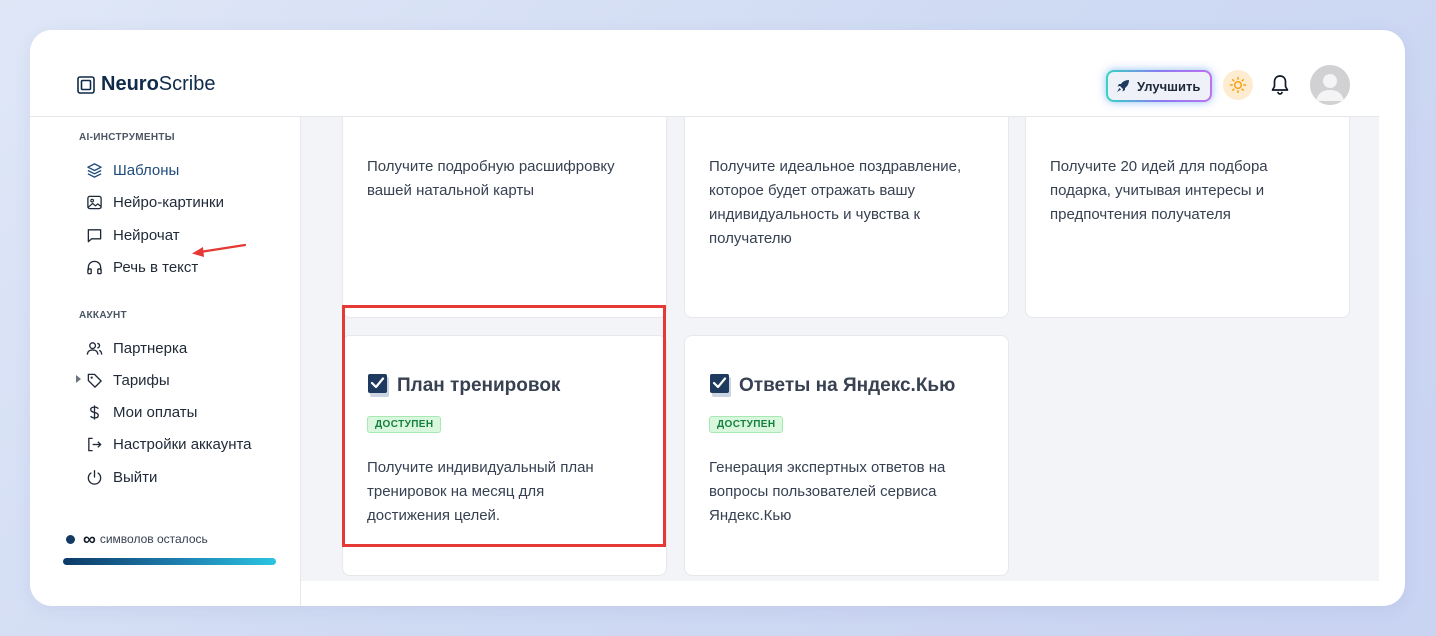 The height and width of the screenshot is (636, 1436). What do you see at coordinates (78, 379) in the screenshot?
I see `expand-caret-icon` at bounding box center [78, 379].